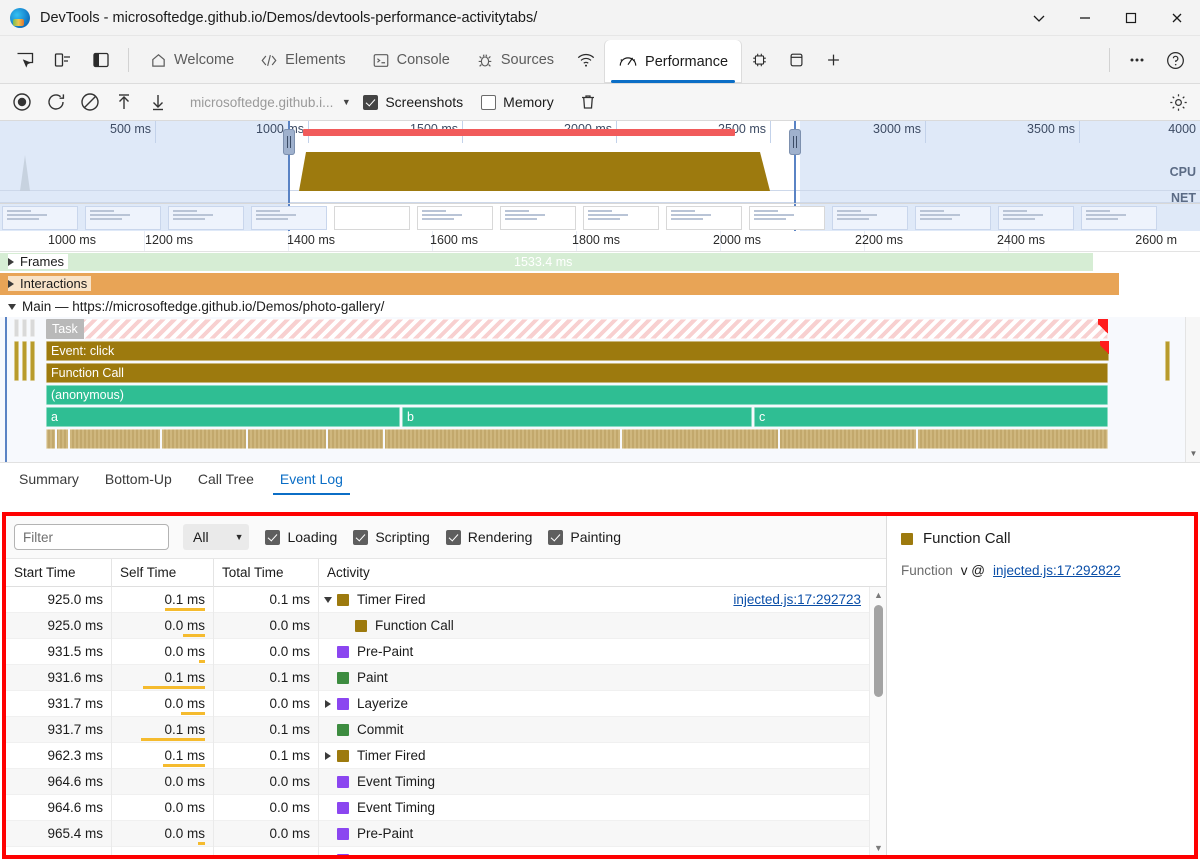  What do you see at coordinates (302, 60) in the screenshot?
I see `tab-elements: Elements` at bounding box center [302, 60].